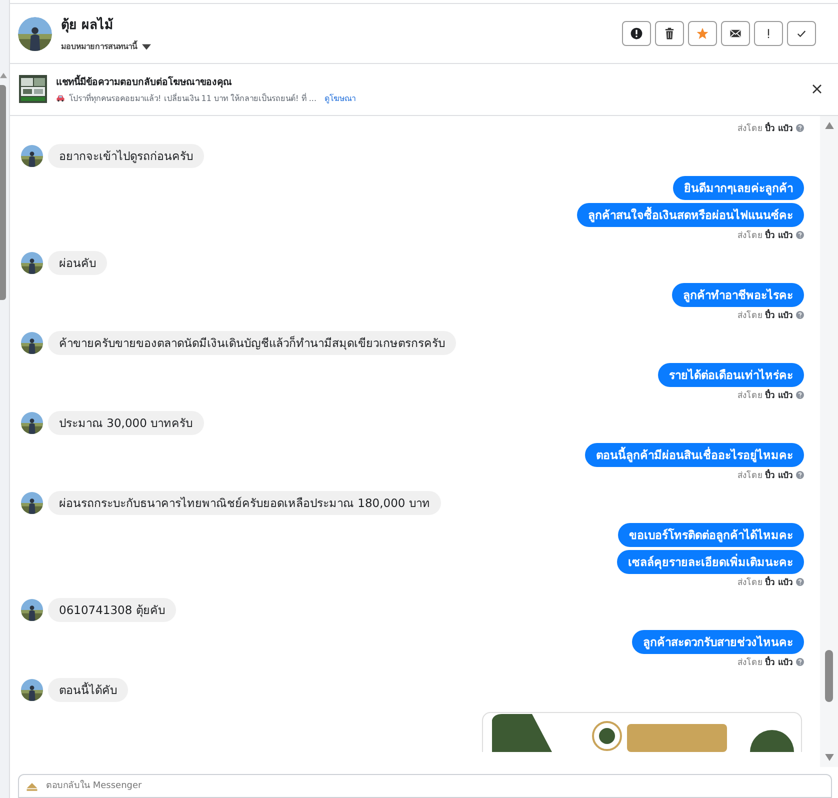 Image resolution: width=838 pixels, height=798 pixels. I want to click on message-bubble: ยินดีมากๆเลยค่ะลูกค้า, so click(738, 188).